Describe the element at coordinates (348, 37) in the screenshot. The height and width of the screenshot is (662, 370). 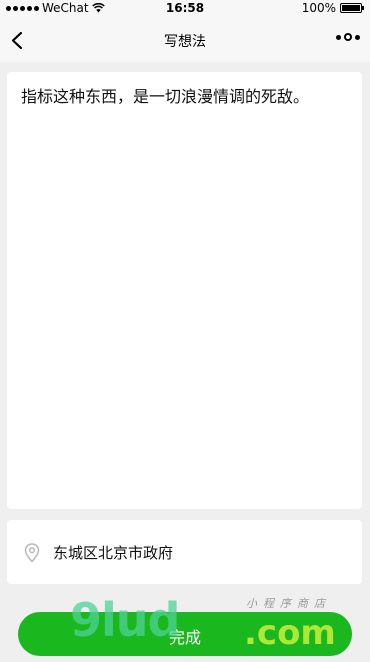
I see `more-menu-icon` at that location.